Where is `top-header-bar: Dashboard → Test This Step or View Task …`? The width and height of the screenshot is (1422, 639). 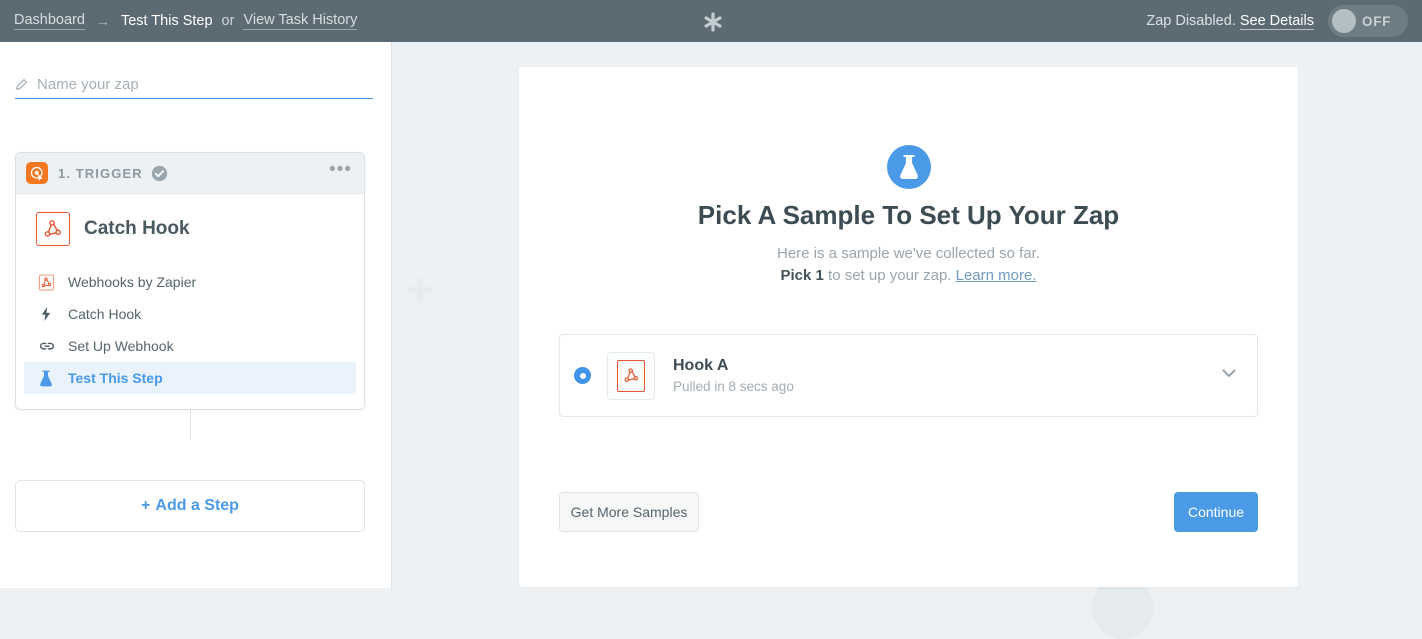
top-header-bar: Dashboard → Test This Step or View Task … is located at coordinates (711, 21).